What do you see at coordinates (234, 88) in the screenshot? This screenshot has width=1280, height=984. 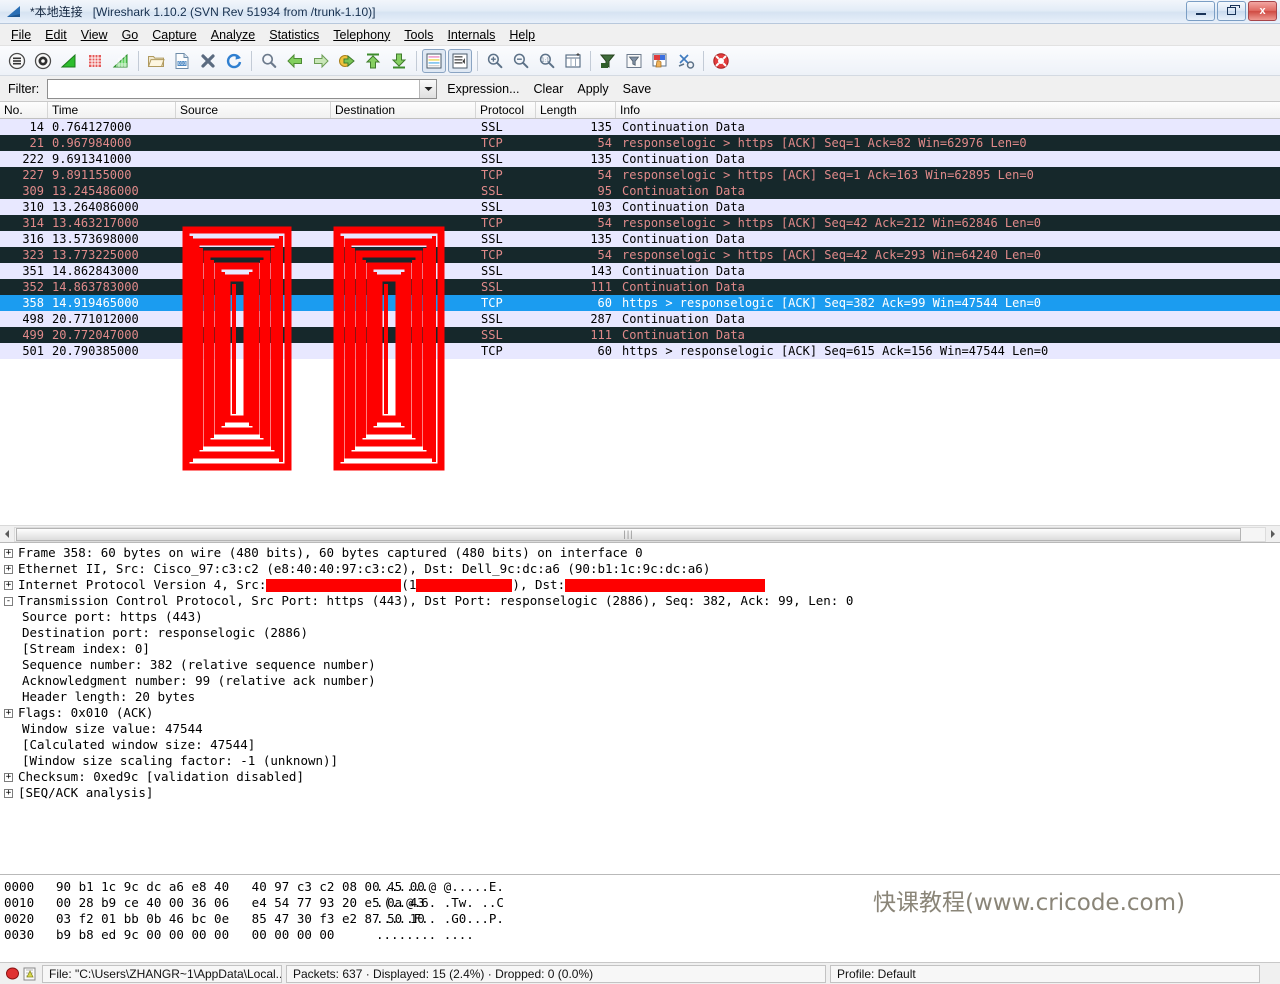 I see `filter-input` at bounding box center [234, 88].